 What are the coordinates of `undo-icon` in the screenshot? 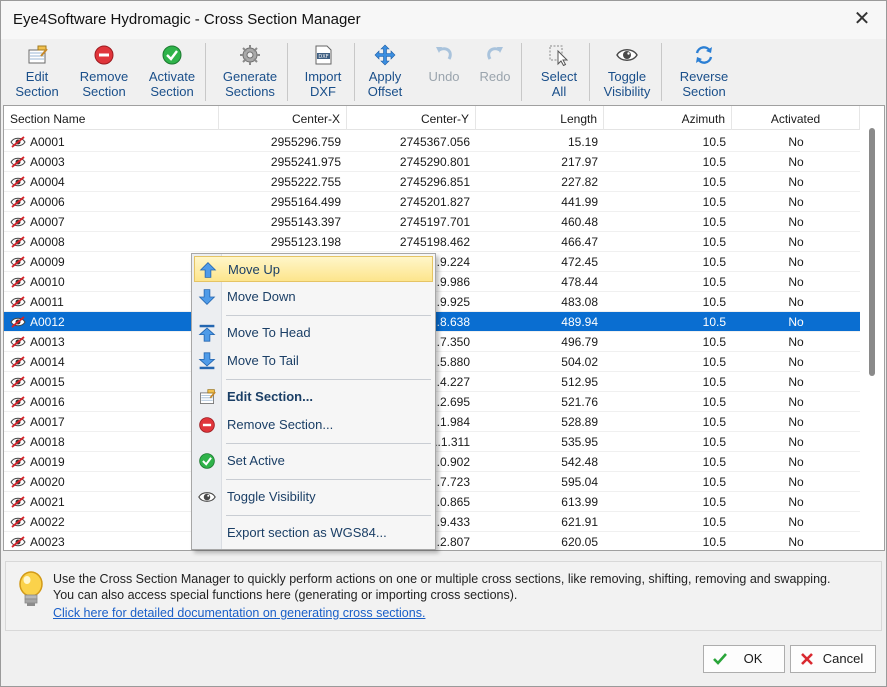 It's located at (444, 53).